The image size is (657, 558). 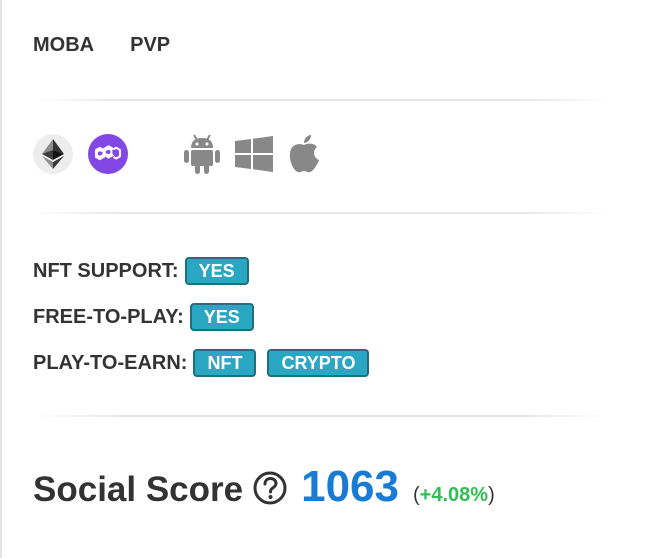 What do you see at coordinates (225, 363) in the screenshot?
I see `nft-badge: NFT` at bounding box center [225, 363].